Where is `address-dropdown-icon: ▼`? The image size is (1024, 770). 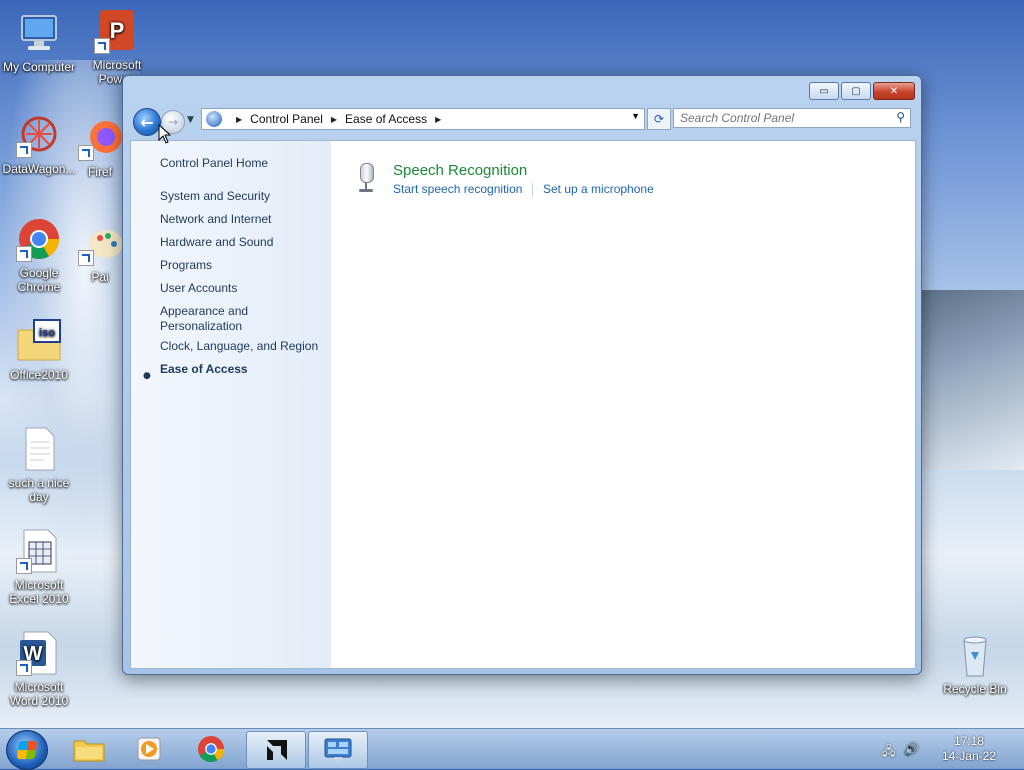 address-dropdown-icon: ▼ is located at coordinates (635, 116).